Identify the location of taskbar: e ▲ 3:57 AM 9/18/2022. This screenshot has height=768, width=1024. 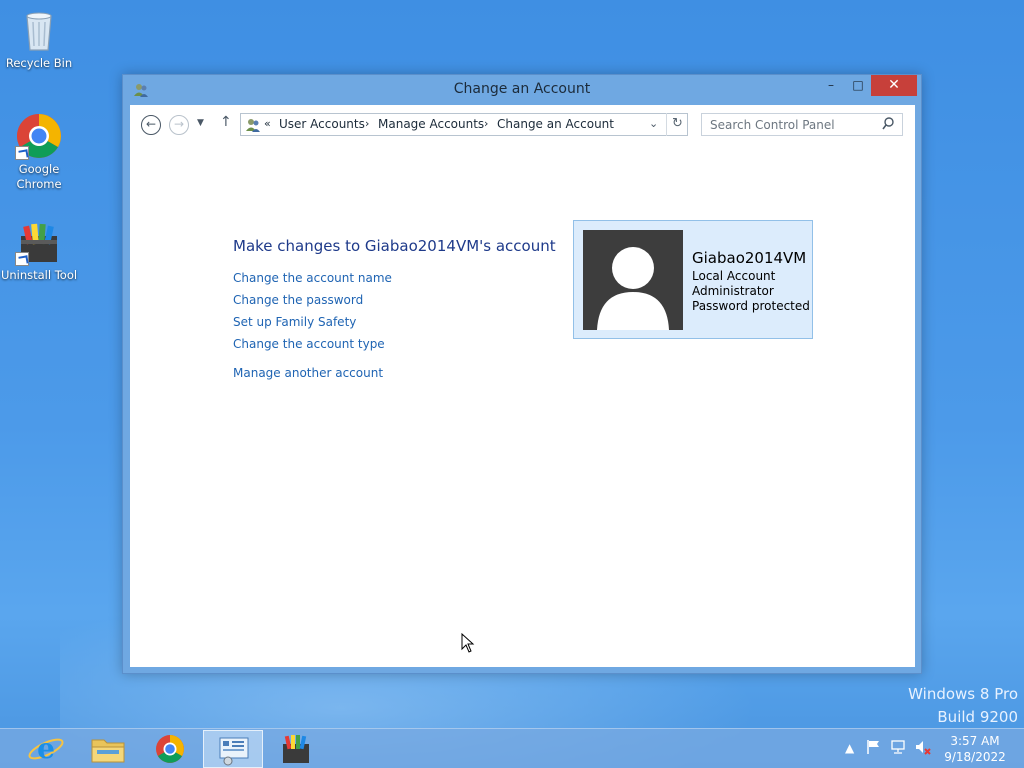
(512, 748).